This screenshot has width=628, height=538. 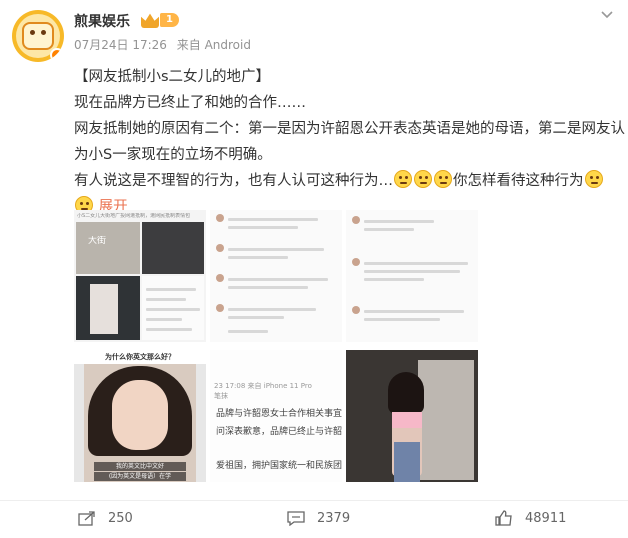 What do you see at coordinates (173, 155) in the screenshot?
I see `post-line: 为小S一家现在的立场不明确。` at bounding box center [173, 155].